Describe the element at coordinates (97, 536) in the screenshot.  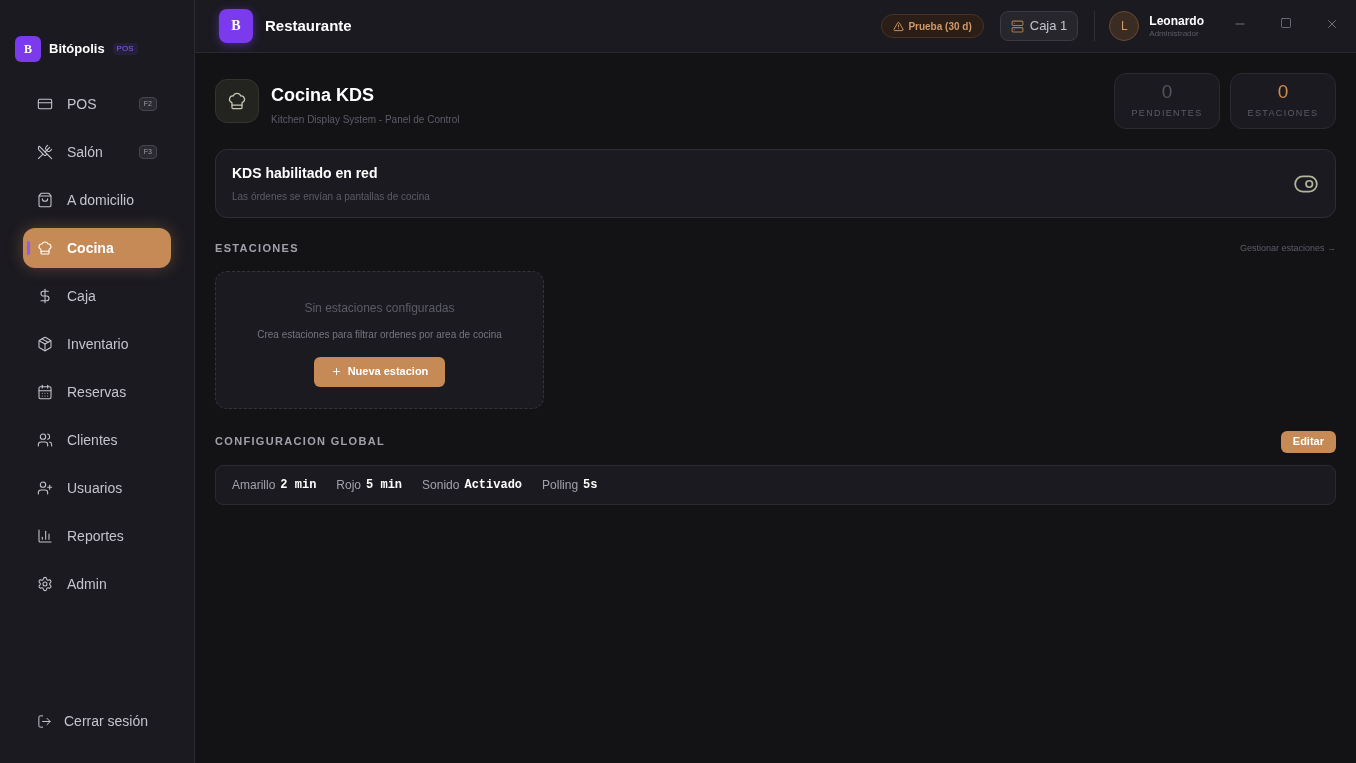
I see `nav-item: Reportes` at that location.